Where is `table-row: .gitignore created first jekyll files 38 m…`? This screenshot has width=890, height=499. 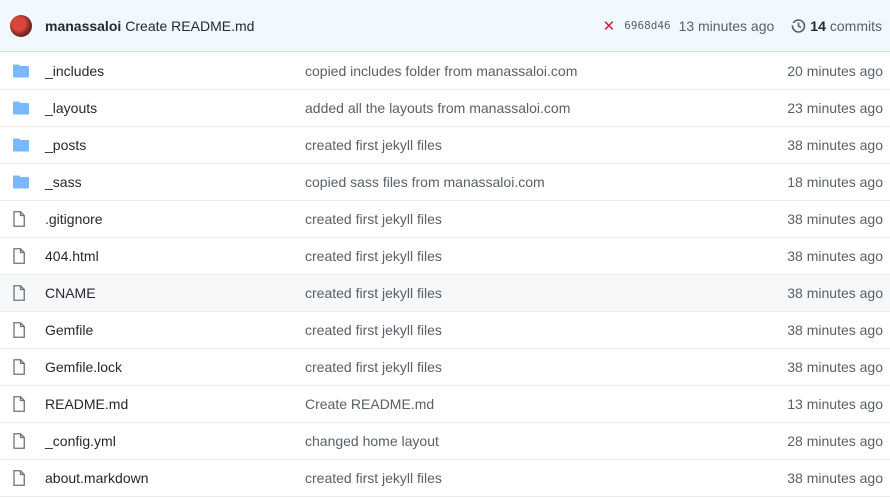
table-row: .gitignore created first jekyll files 38 m… is located at coordinates (445, 219).